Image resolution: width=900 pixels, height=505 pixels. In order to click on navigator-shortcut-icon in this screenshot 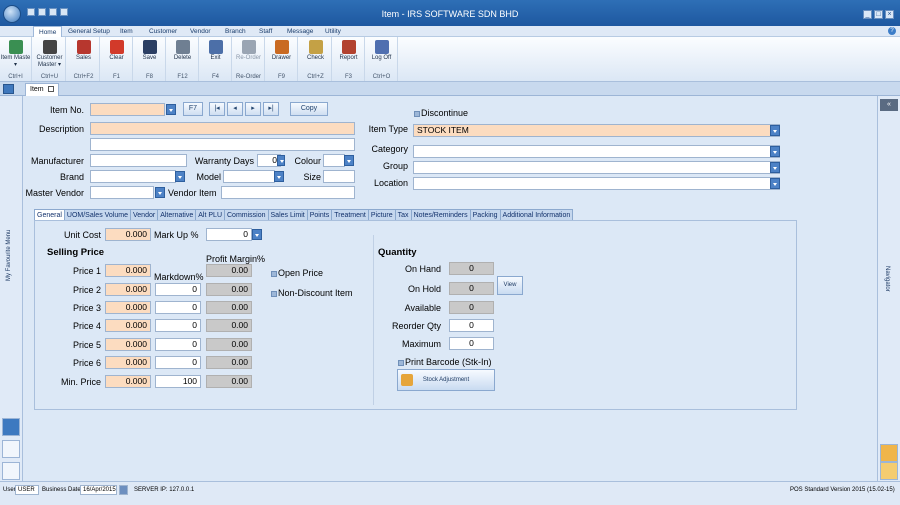, I will do `click(889, 453)`.